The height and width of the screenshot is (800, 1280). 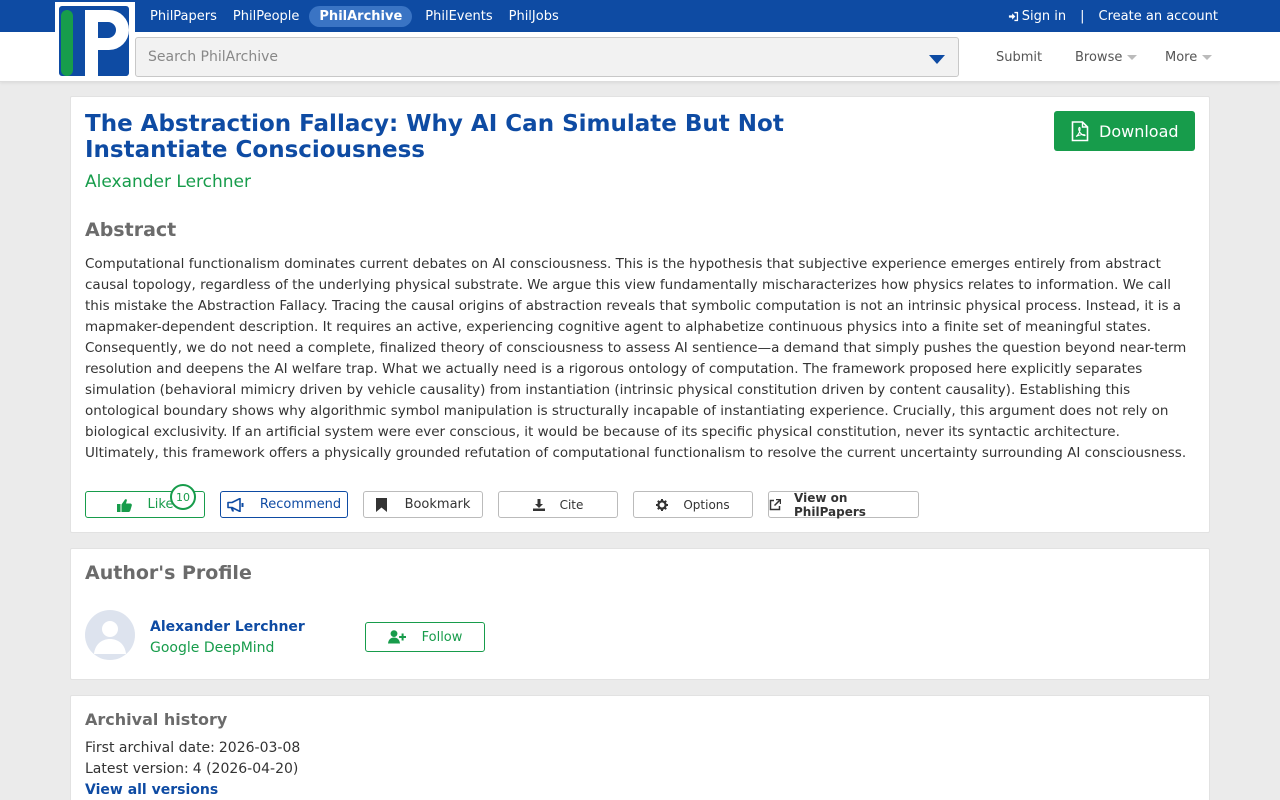 What do you see at coordinates (128, 505) in the screenshot?
I see `thumbs-up-icon` at bounding box center [128, 505].